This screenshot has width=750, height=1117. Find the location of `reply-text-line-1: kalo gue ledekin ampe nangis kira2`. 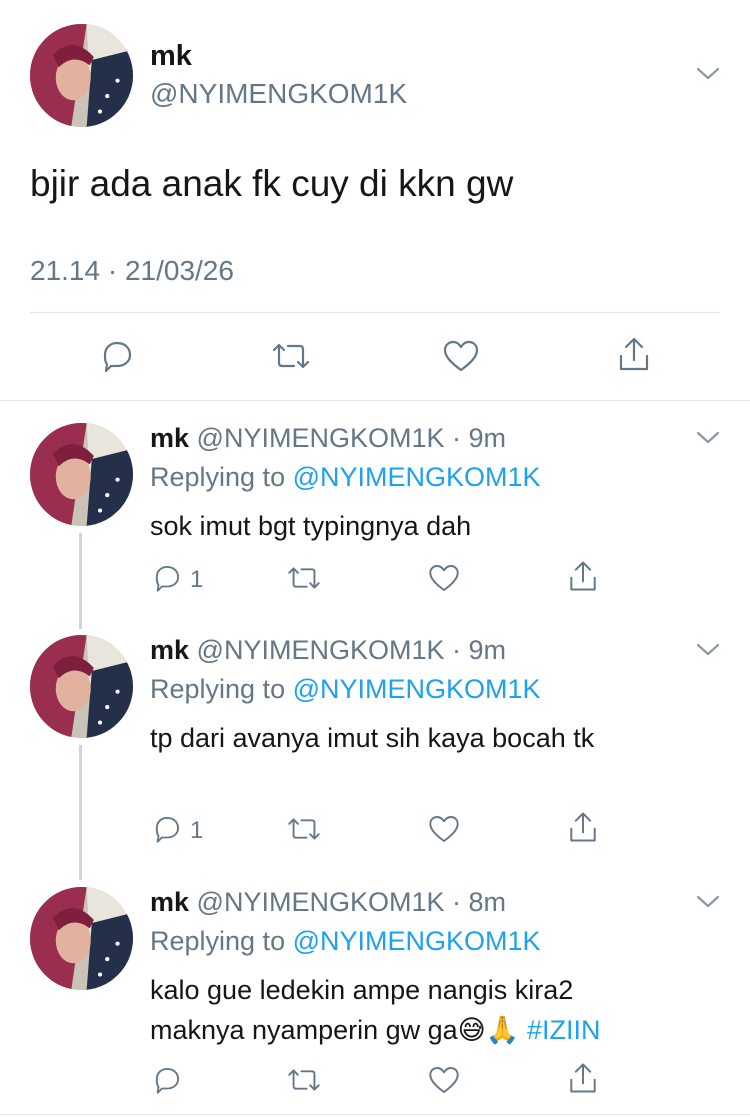

reply-text-line-1: kalo gue ledekin ampe nangis kira2 is located at coordinates (362, 990).